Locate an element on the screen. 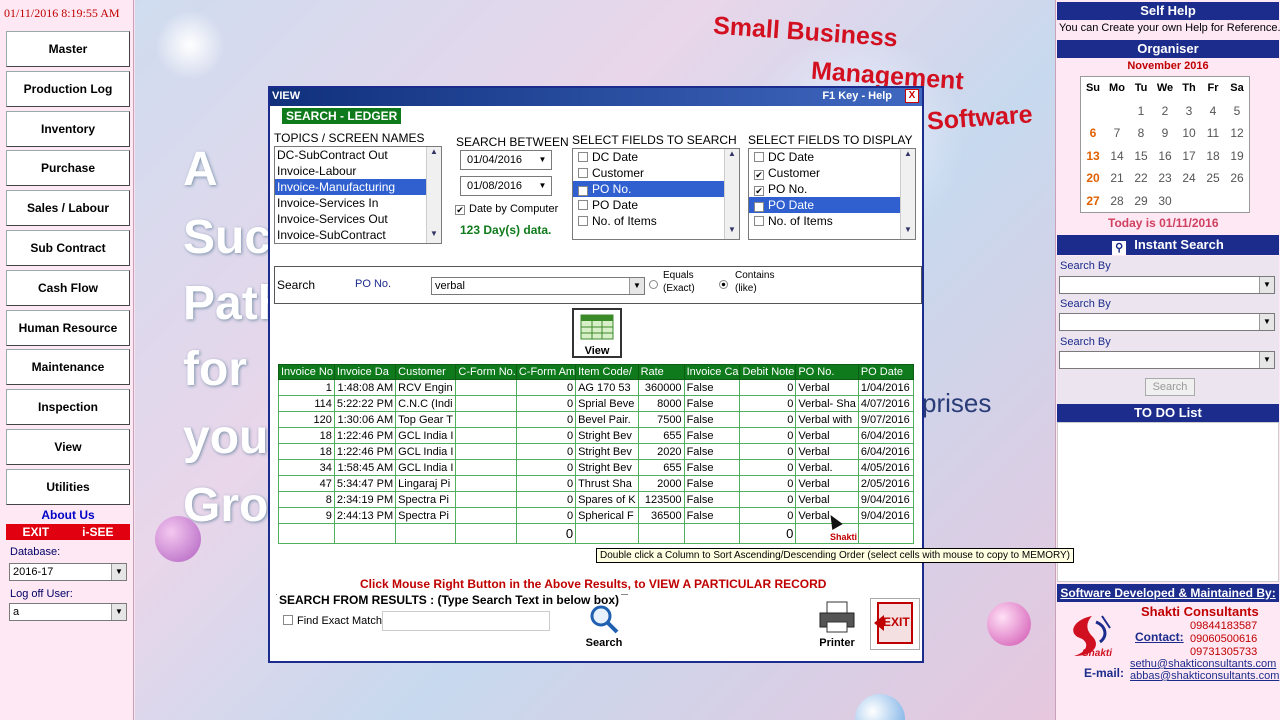 The height and width of the screenshot is (720, 1280). calendar-day: 19 is located at coordinates (1237, 156).